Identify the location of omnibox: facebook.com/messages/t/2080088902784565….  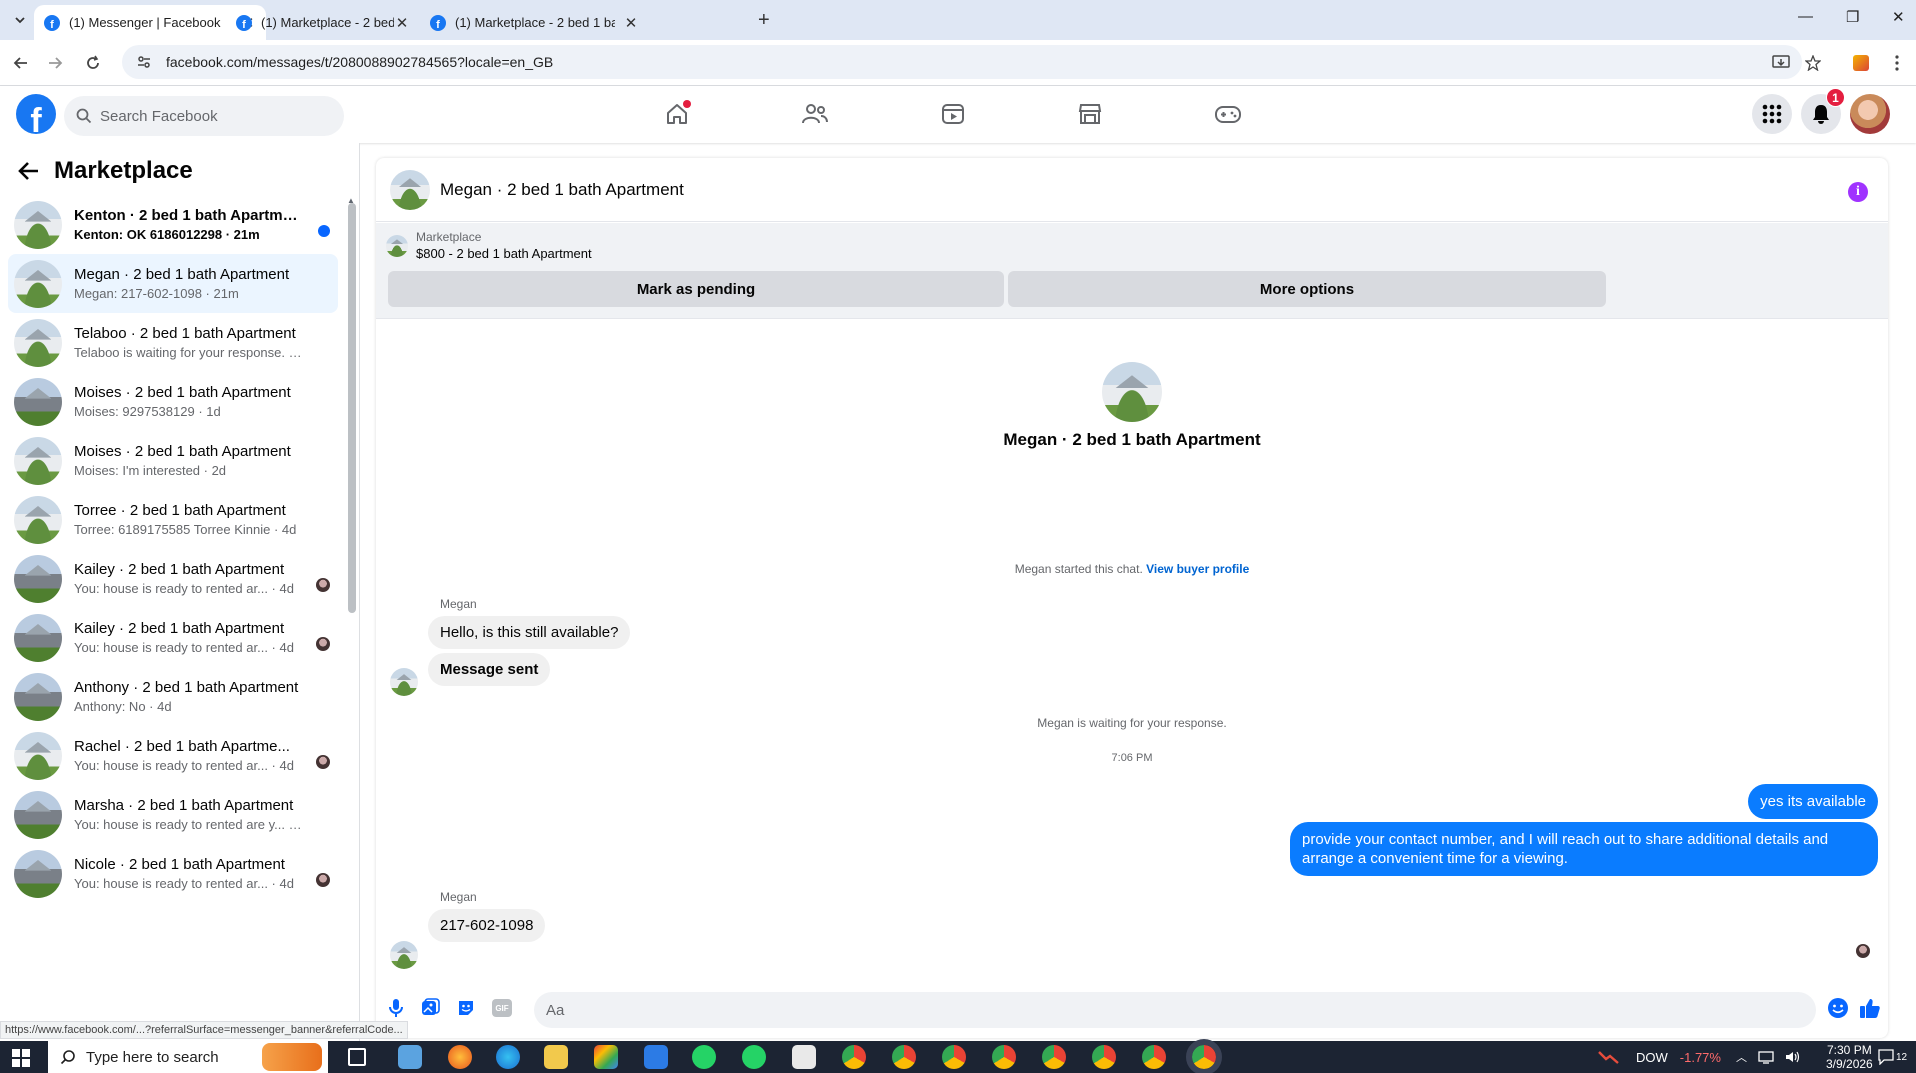
(962, 62).